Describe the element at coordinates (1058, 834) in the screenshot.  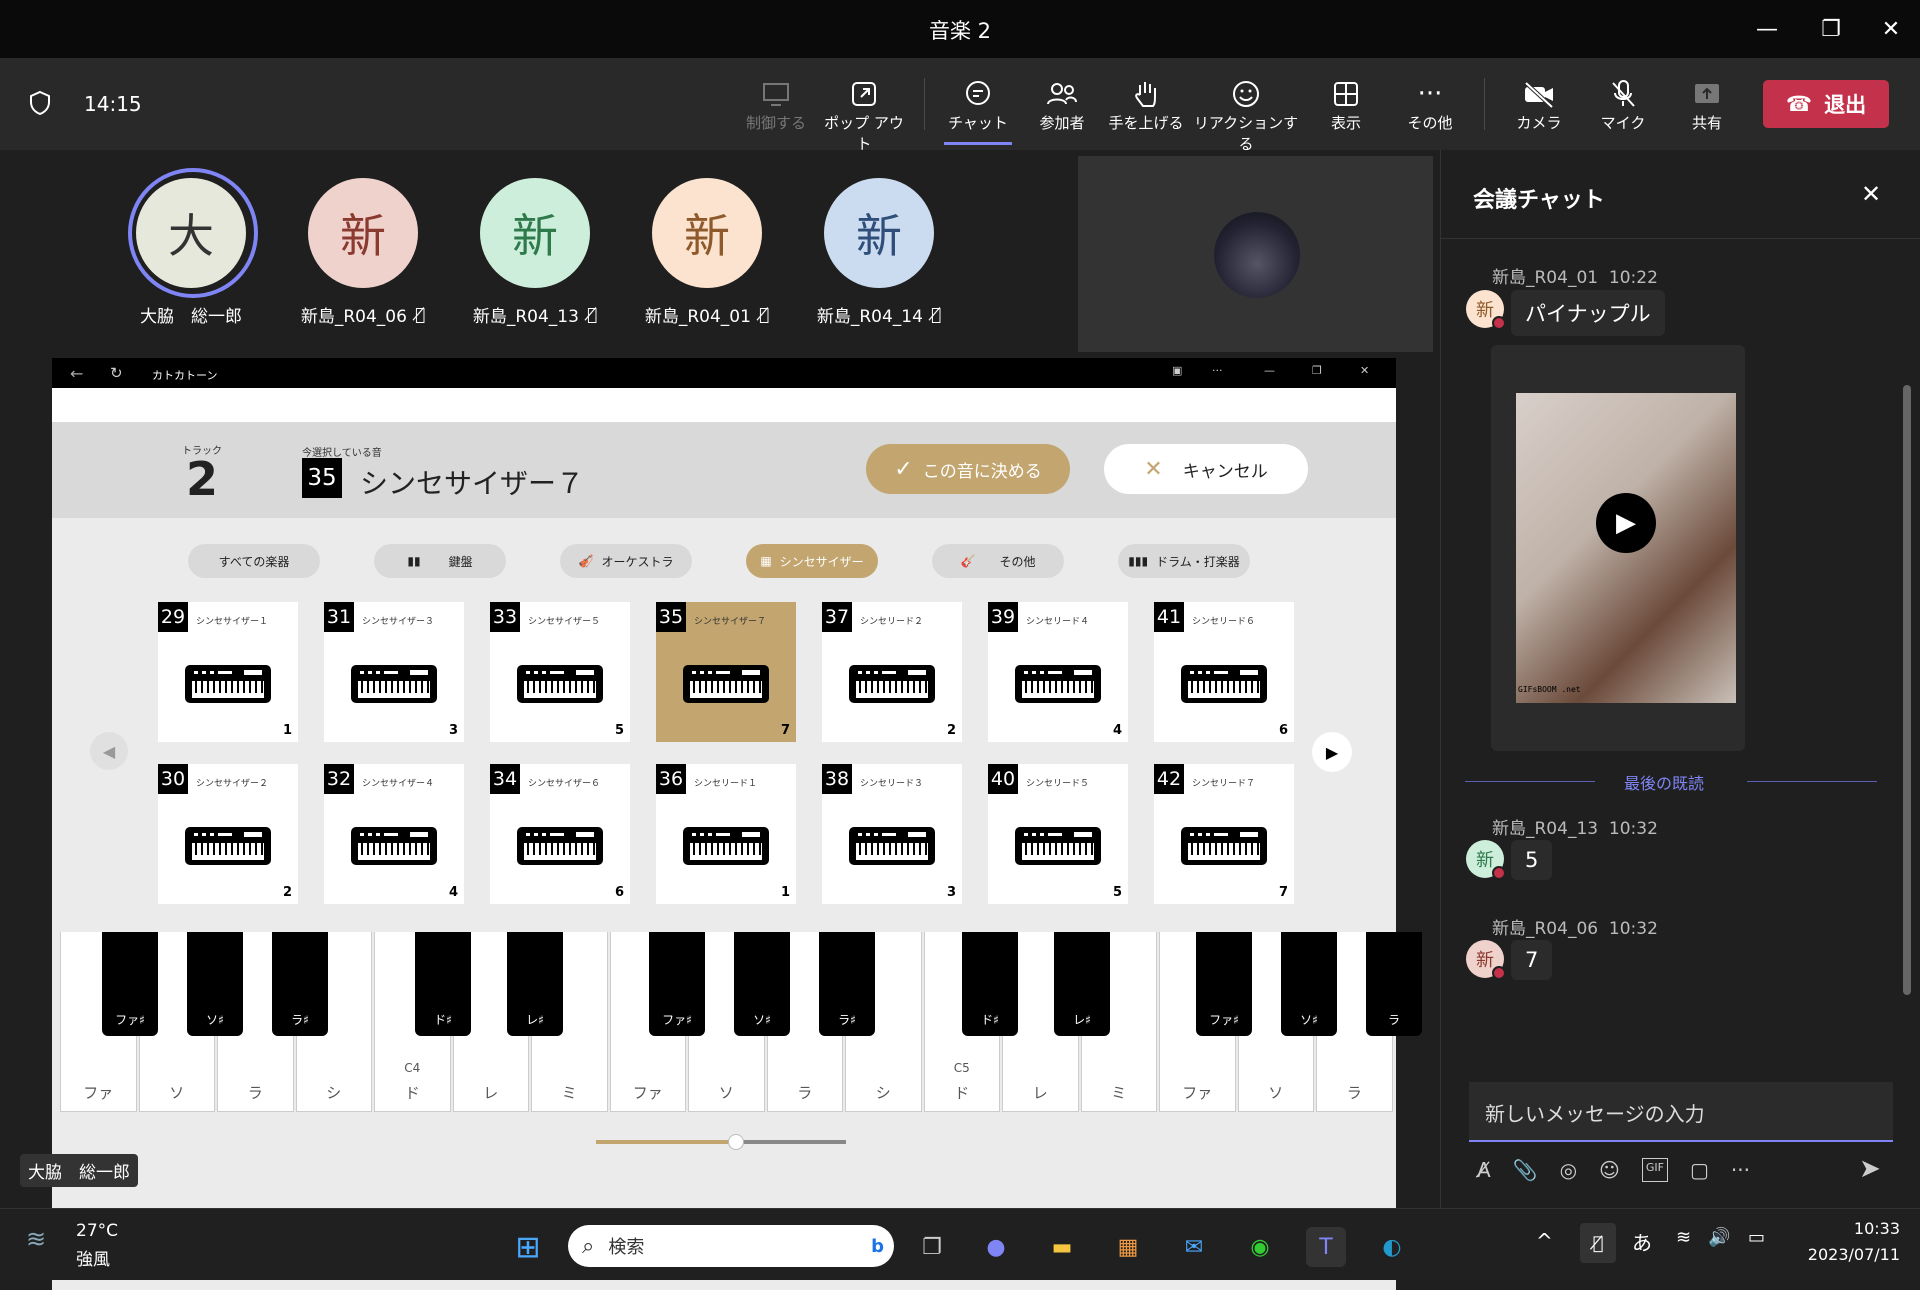
I see `instrument-card: 40 シンセリード５ 5` at that location.